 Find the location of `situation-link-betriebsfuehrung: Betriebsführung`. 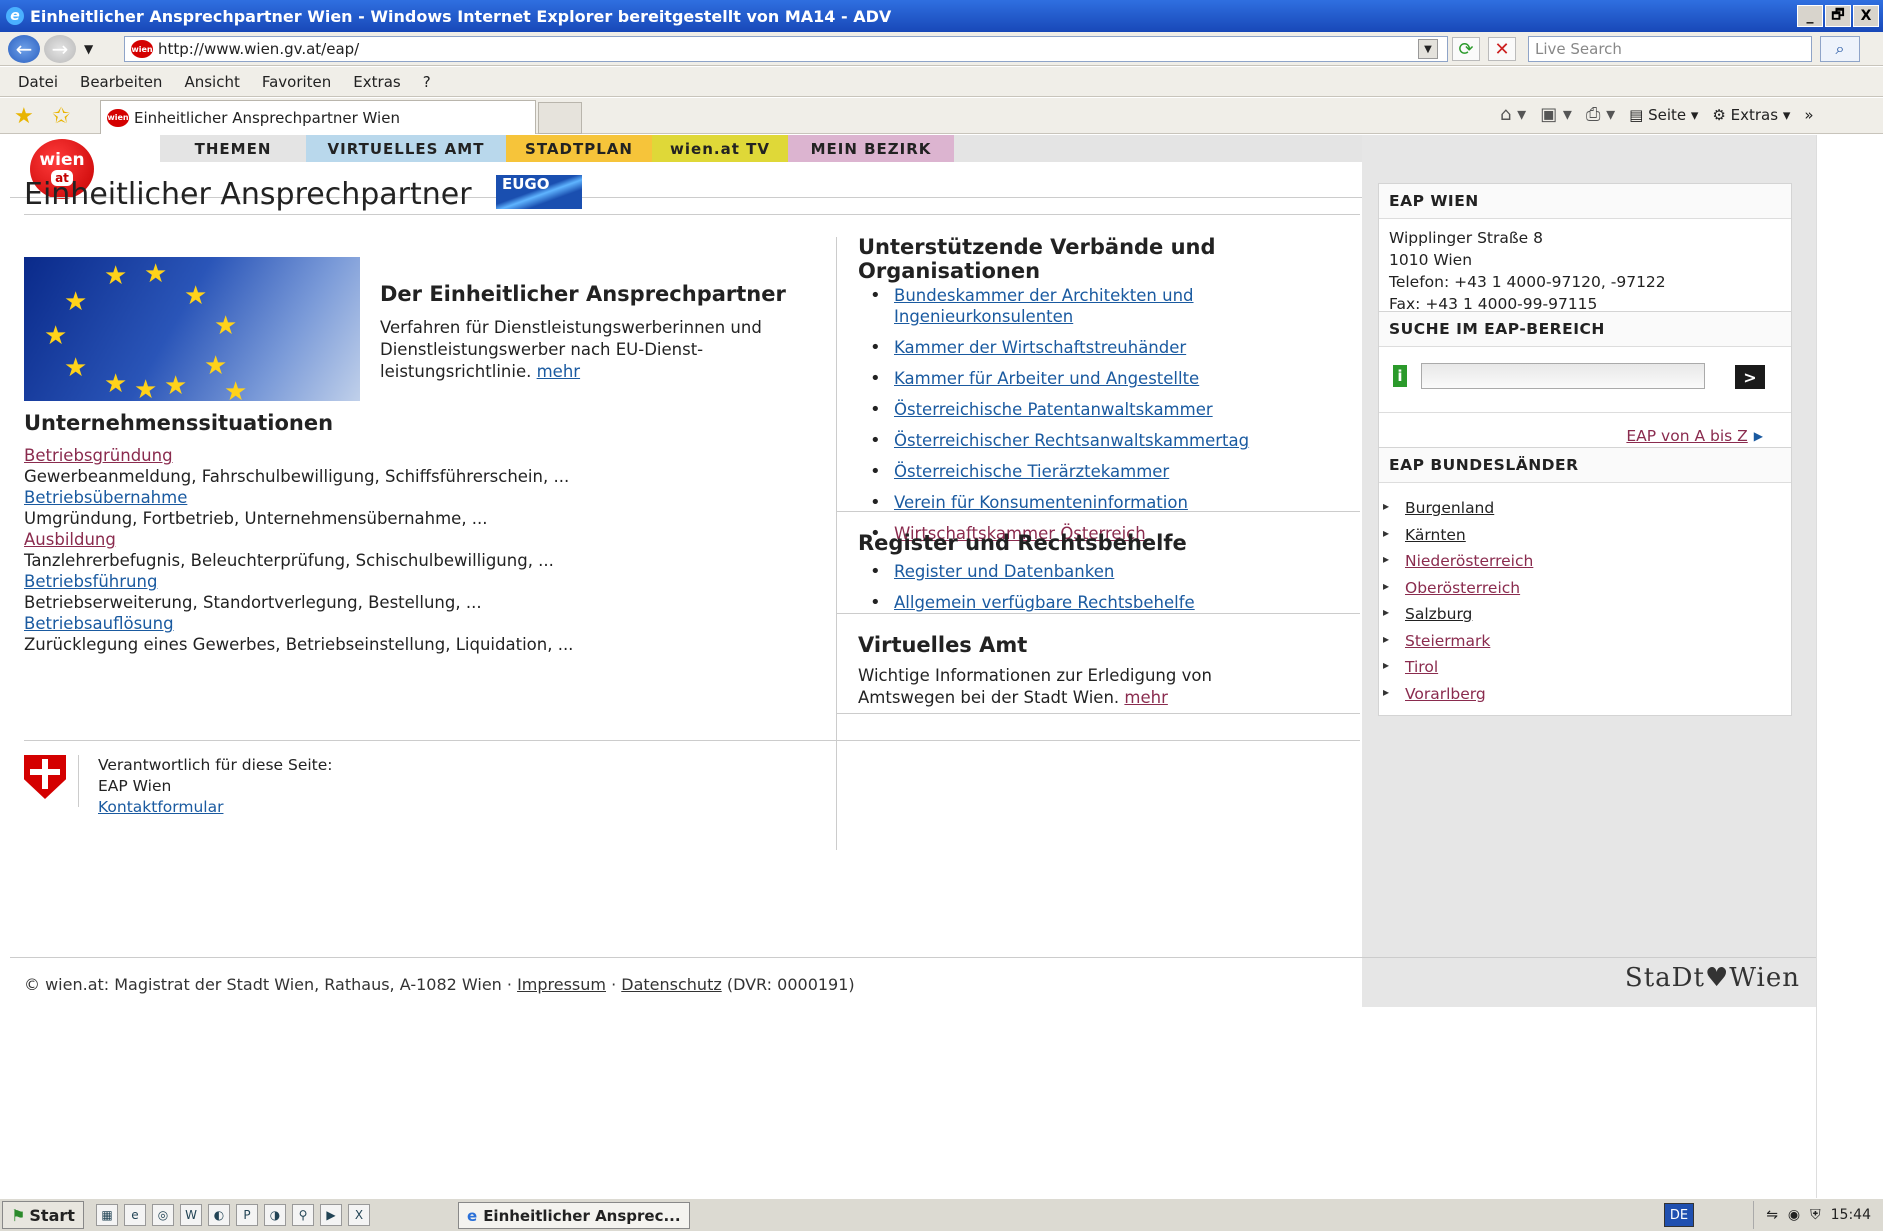

situation-link-betriebsfuehrung: Betriebsführung is located at coordinates (253, 581).